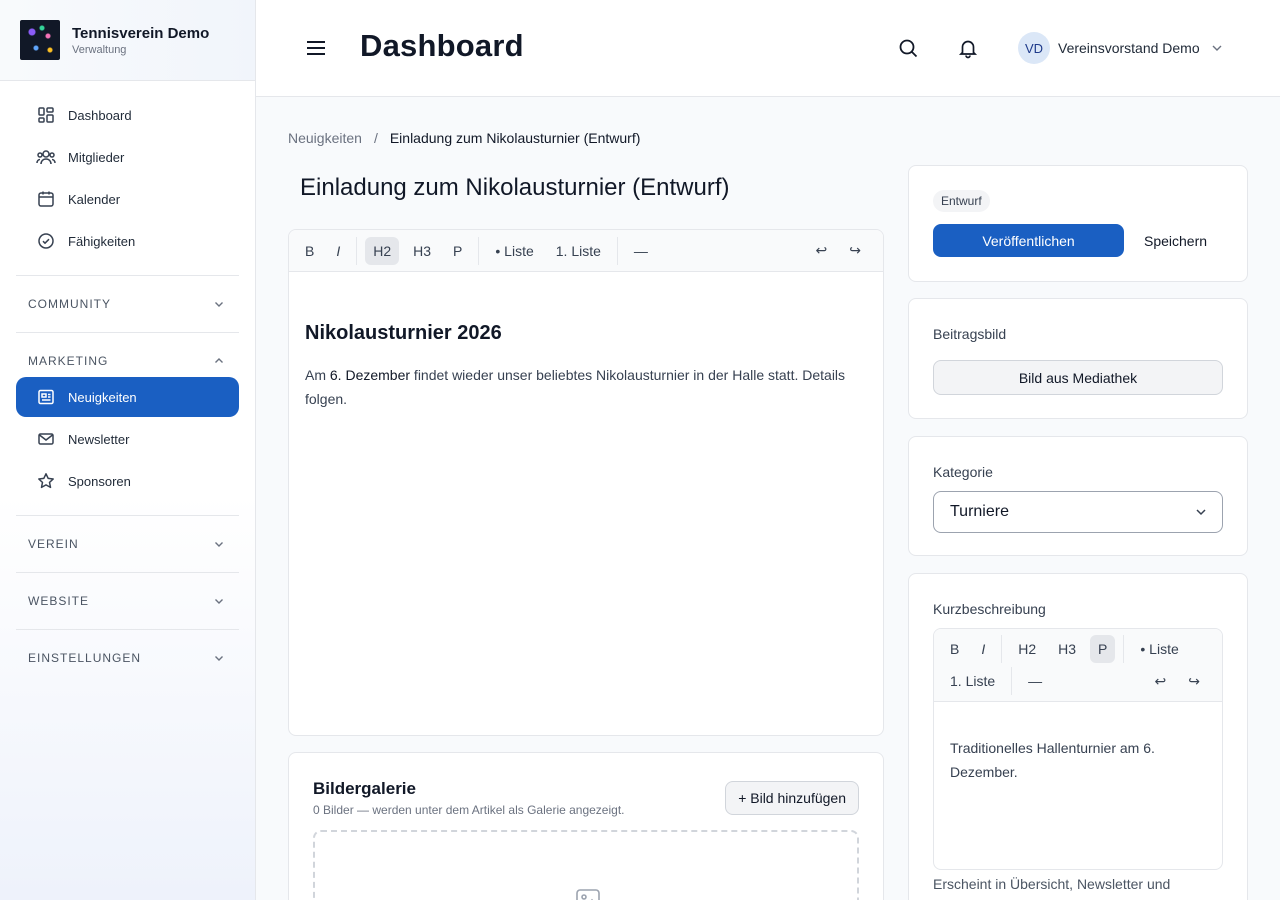 Image resolution: width=1280 pixels, height=900 pixels. I want to click on user-menu: VD Vereinsvorstand Demo, so click(1121, 48).